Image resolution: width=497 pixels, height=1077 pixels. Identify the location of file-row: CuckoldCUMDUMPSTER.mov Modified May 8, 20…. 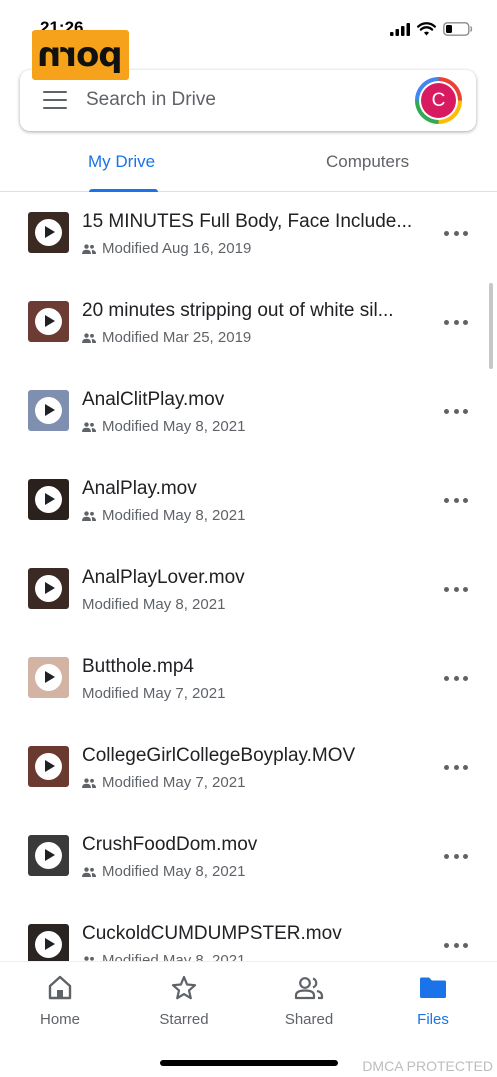
(248, 933).